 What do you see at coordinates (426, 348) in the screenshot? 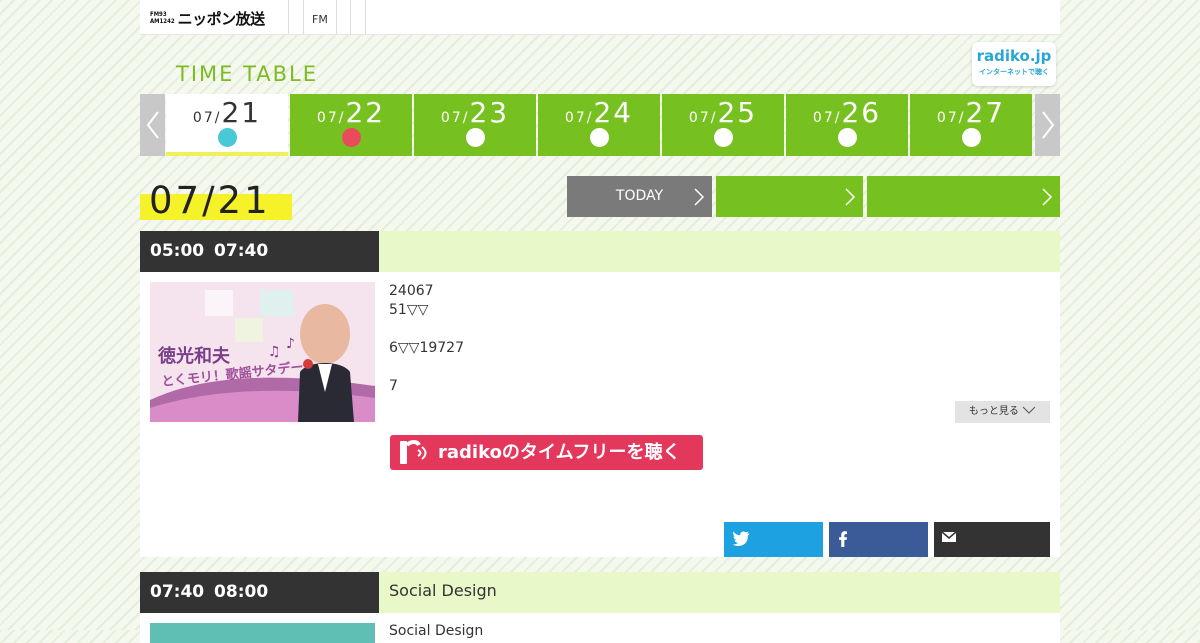
I see `description-line: 6▽▽19727` at bounding box center [426, 348].